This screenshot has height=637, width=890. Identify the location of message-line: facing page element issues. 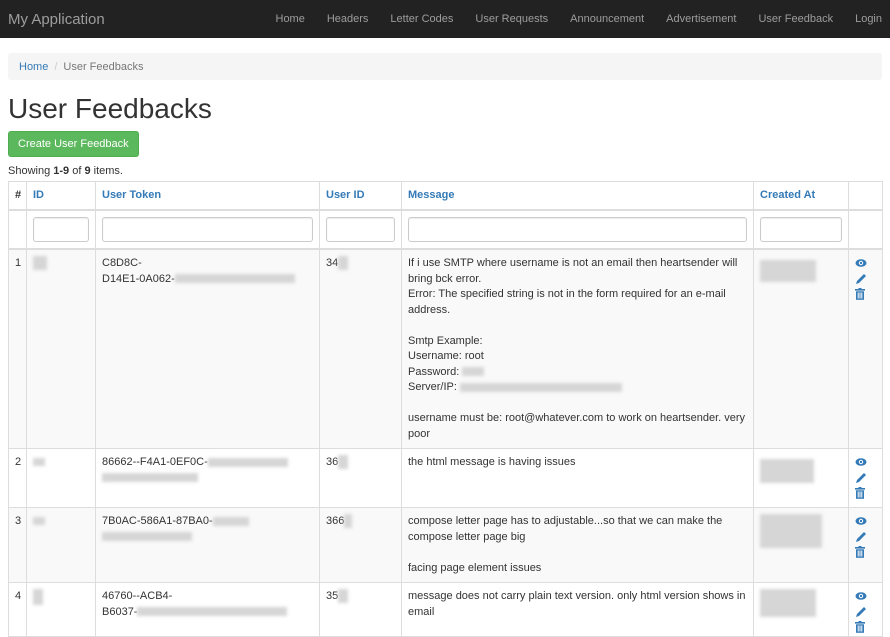
(577, 569).